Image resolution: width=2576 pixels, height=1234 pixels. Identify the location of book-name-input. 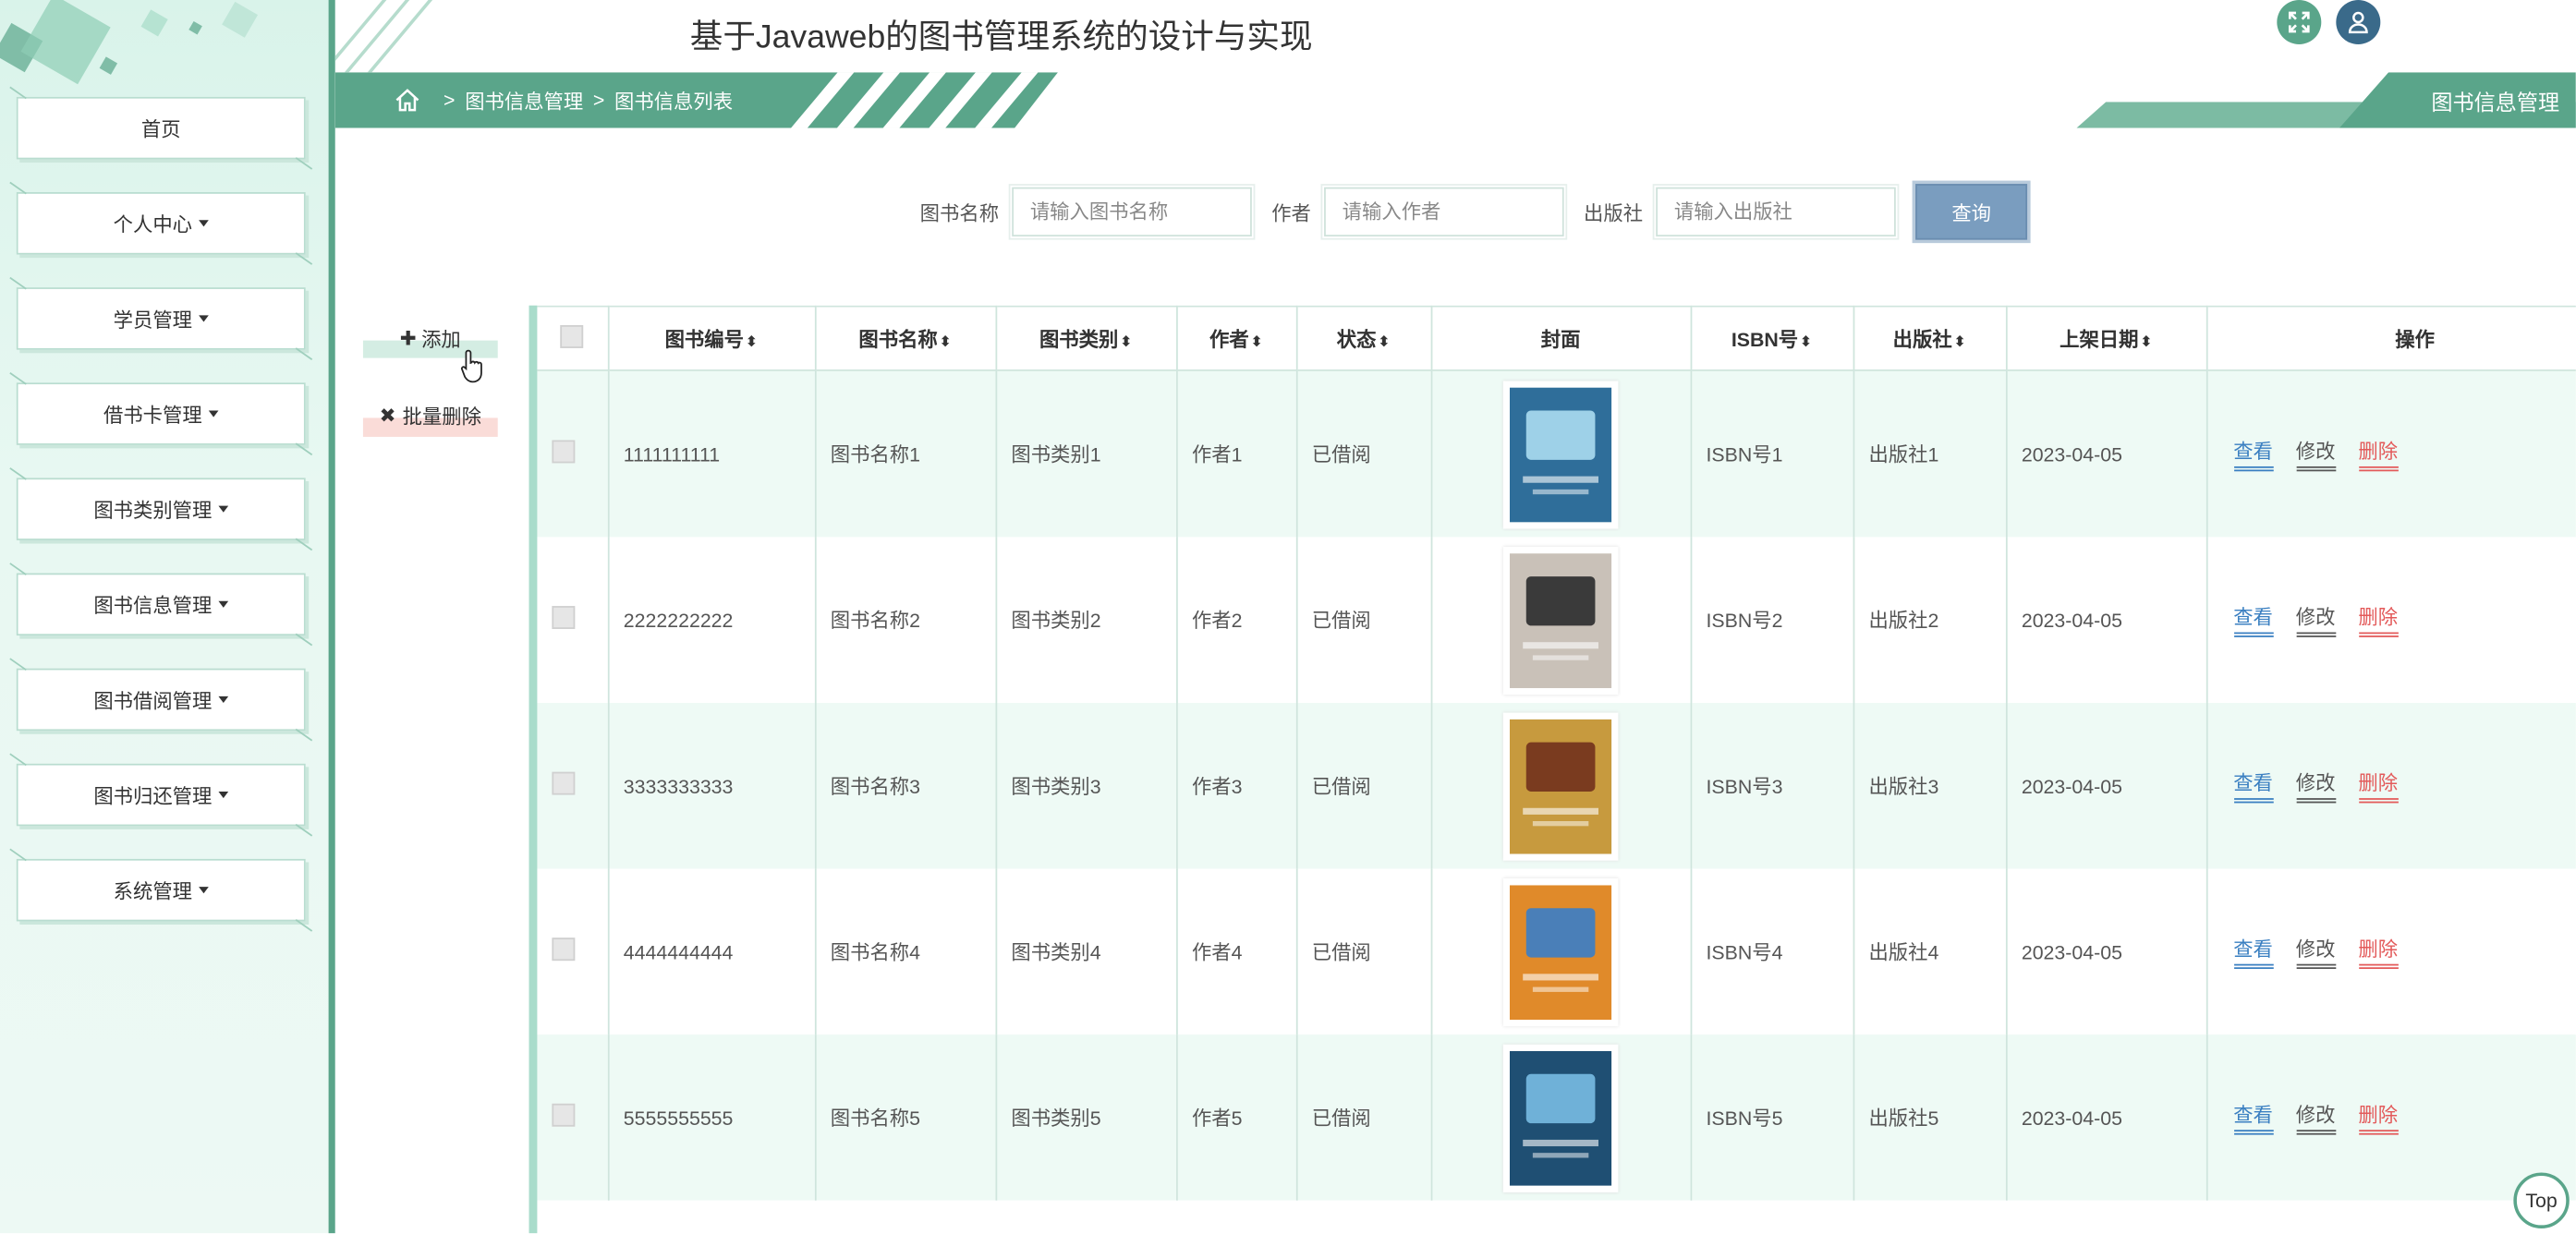
(1132, 212).